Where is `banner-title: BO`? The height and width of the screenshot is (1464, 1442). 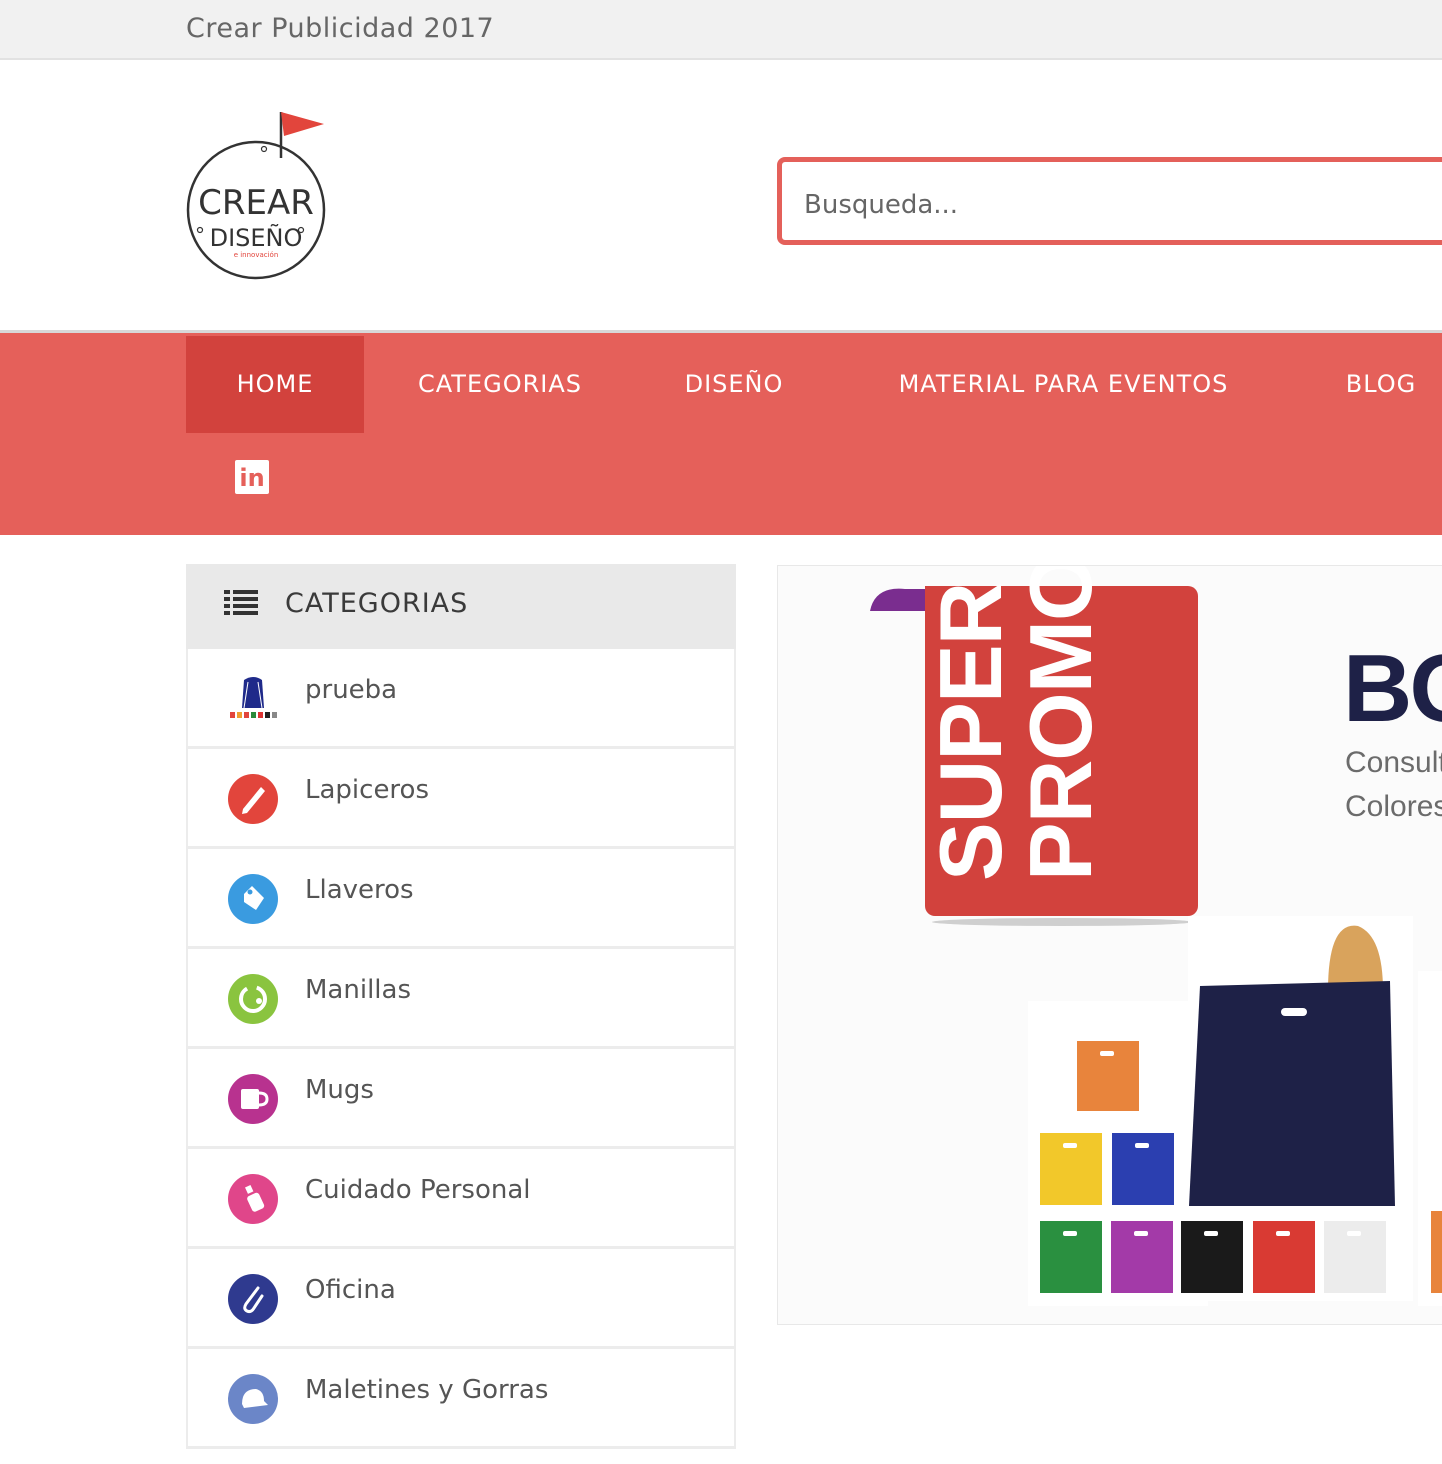
banner-title: BO is located at coordinates (1392, 688).